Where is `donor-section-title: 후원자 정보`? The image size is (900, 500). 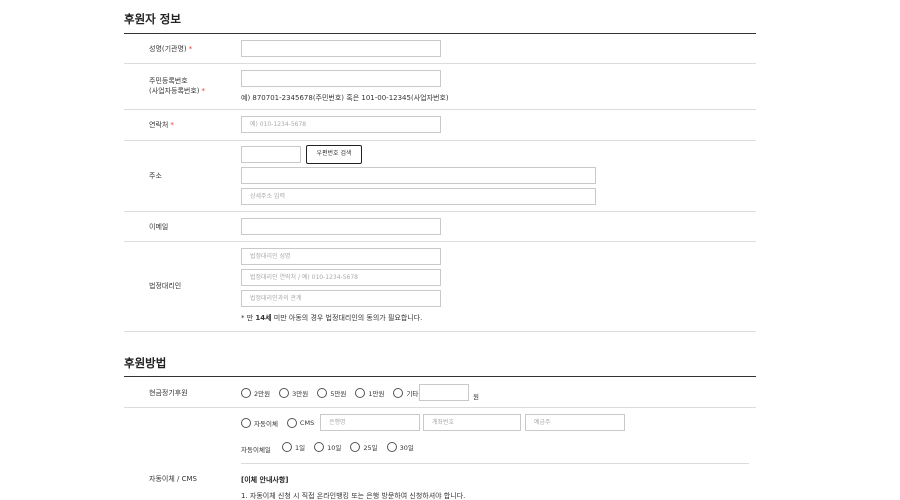
donor-section-title: 후원자 정보 is located at coordinates (152, 19).